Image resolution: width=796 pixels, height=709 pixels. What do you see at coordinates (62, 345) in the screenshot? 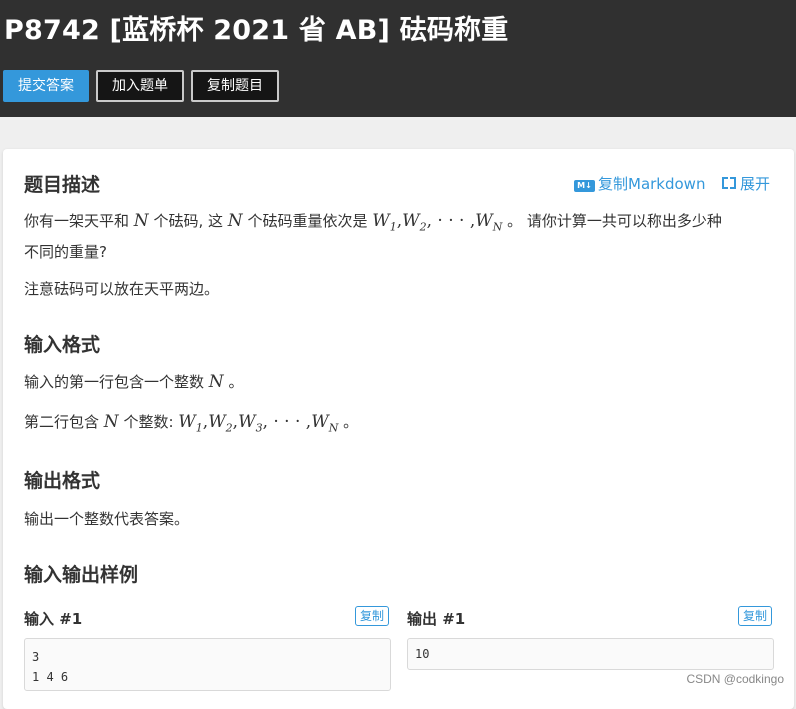
I see `input-format-heading: 输入格式` at bounding box center [62, 345].